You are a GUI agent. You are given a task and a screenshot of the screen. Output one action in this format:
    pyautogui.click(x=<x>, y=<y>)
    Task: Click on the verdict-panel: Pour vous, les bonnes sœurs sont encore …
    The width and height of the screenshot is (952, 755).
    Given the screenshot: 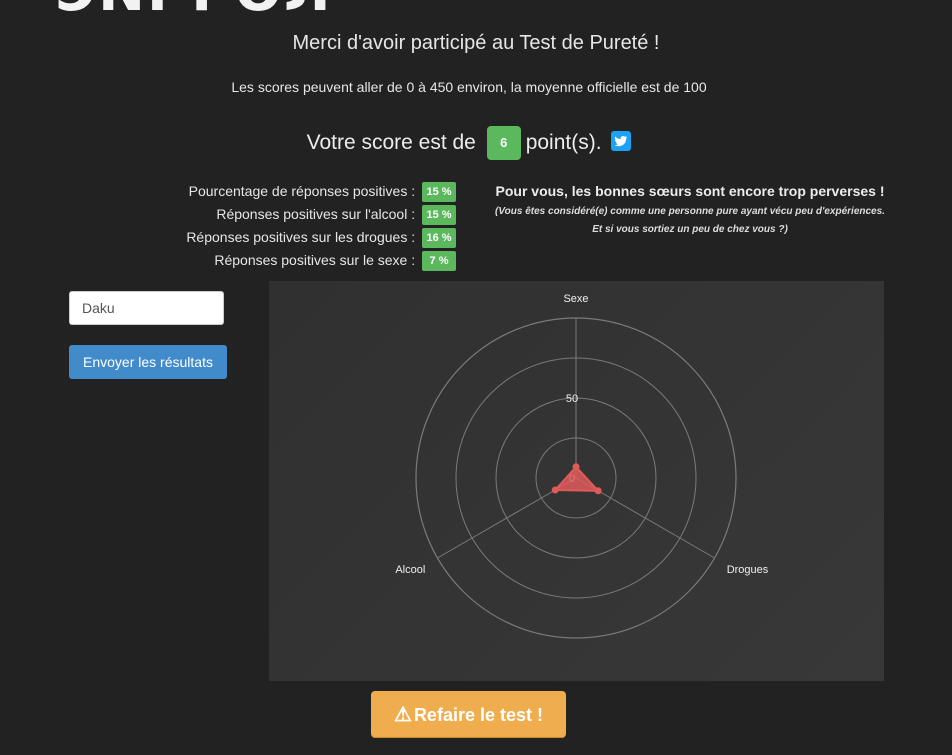 What is the action you would take?
    pyautogui.click(x=690, y=209)
    